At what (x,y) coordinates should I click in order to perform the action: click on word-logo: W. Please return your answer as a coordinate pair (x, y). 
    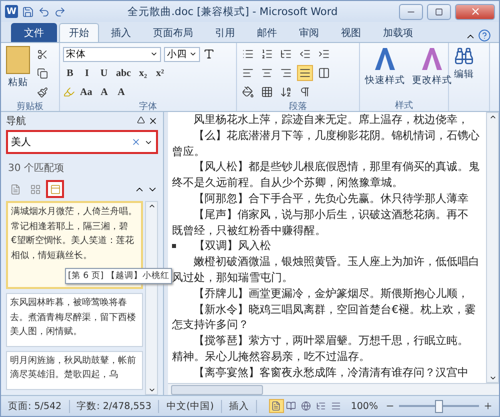
    Looking at the image, I should click on (11, 11).